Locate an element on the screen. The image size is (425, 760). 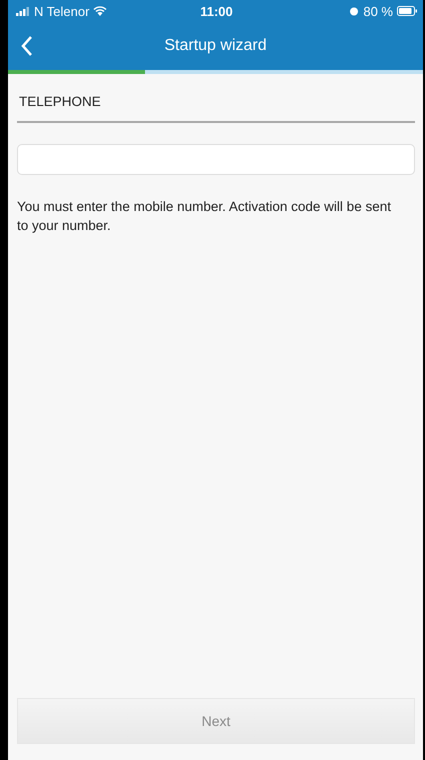
wifi-icon is located at coordinates (100, 11).